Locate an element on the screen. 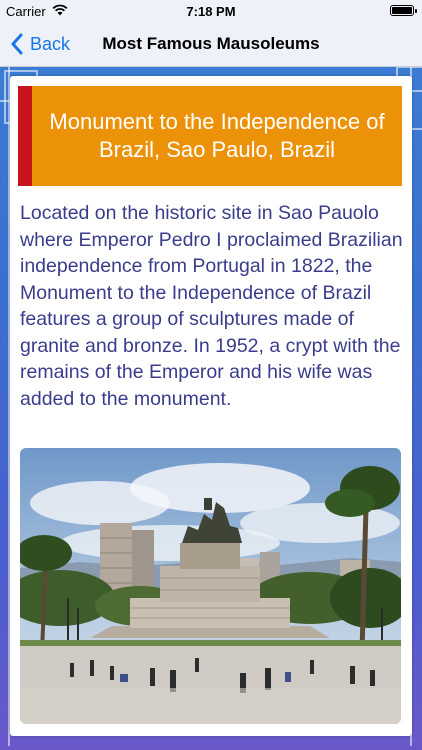 The image size is (422, 750). status-bar: Carrier 7:18 PM is located at coordinates (211, 11).